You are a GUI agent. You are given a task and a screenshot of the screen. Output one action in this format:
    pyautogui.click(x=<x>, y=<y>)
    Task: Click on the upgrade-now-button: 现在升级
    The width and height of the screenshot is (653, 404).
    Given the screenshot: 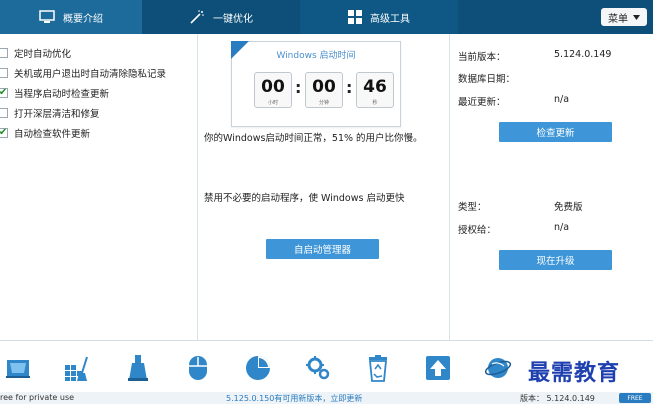 What is the action you would take?
    pyautogui.click(x=555, y=260)
    